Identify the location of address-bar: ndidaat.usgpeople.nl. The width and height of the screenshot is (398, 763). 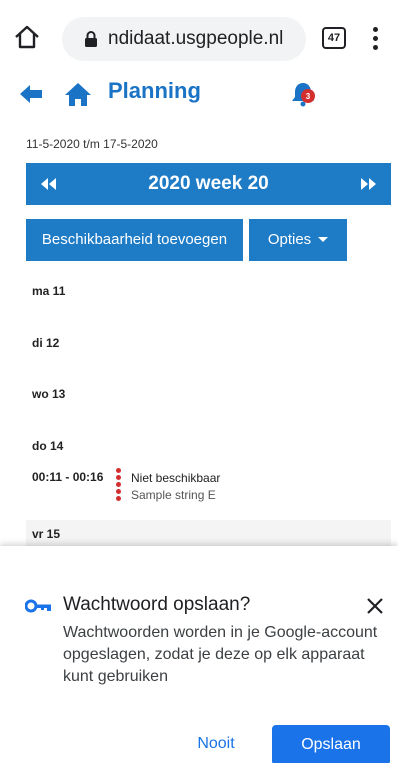
(184, 39).